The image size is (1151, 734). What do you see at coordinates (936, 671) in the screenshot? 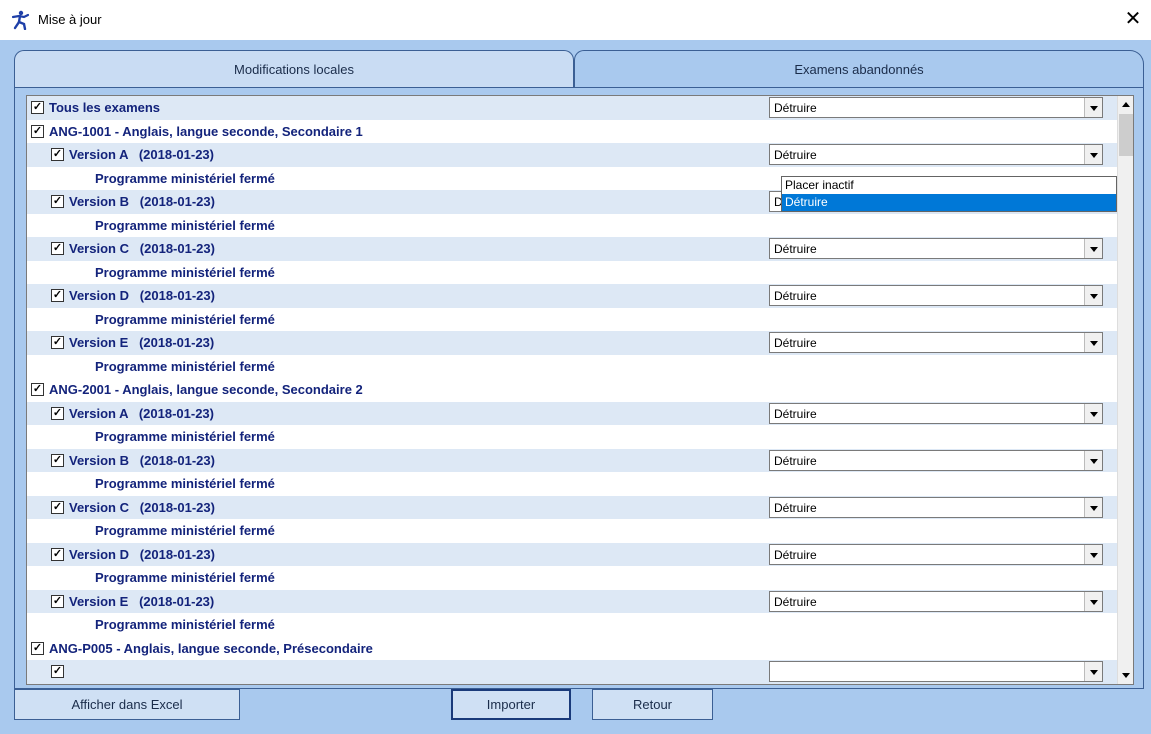
I see `action-combobox` at bounding box center [936, 671].